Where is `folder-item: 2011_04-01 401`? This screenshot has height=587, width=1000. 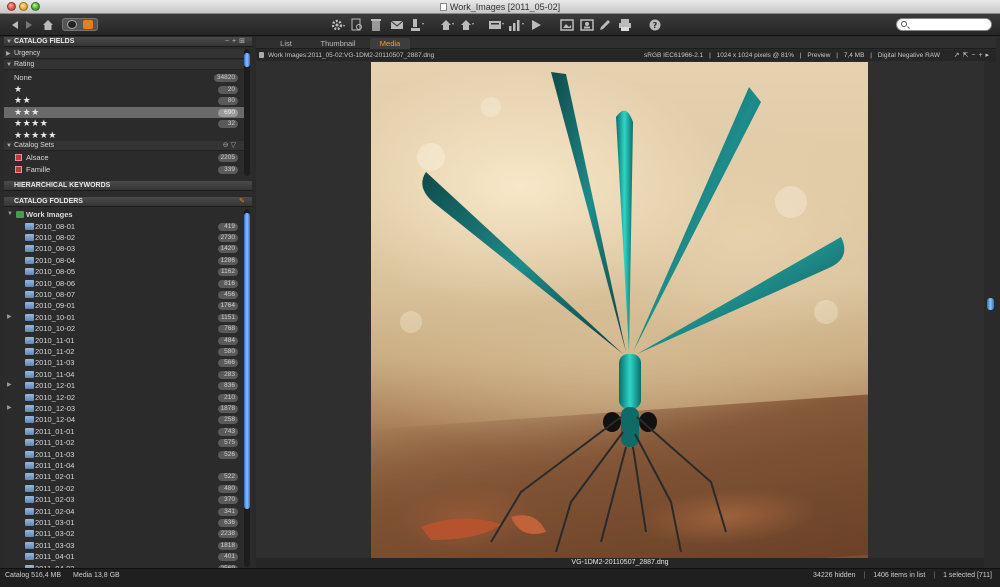
folder-item: 2011_04-01 401 is located at coordinates (124, 556).